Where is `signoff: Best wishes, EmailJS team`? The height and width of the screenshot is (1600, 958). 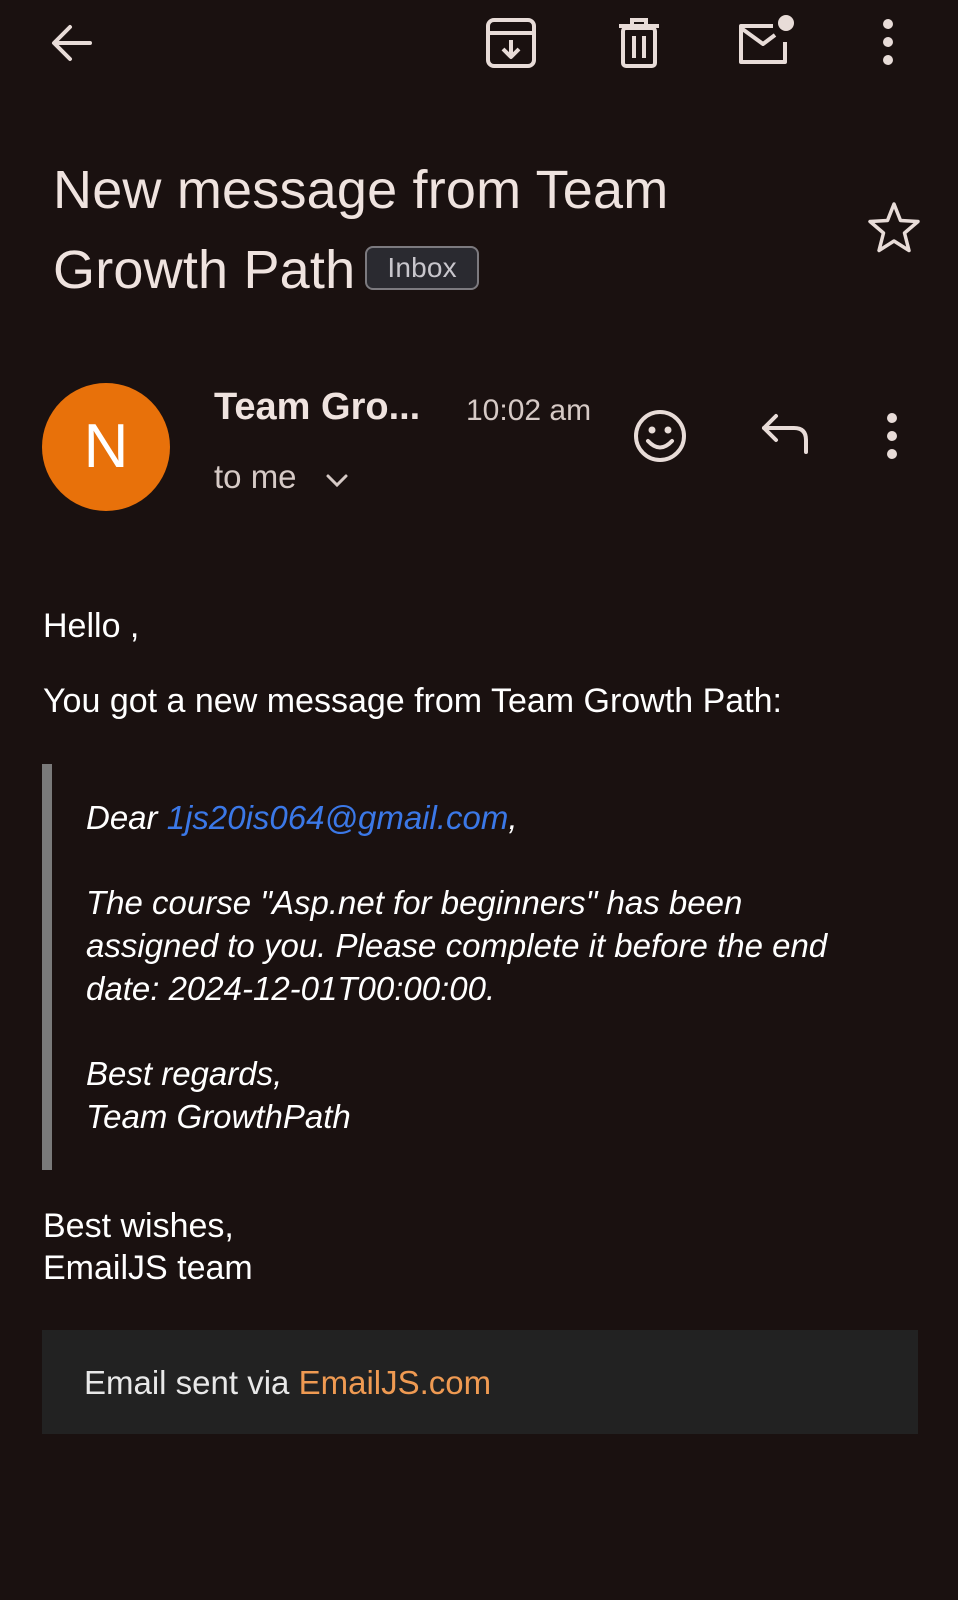
signoff: Best wishes, EmailJS team is located at coordinates (148, 1247).